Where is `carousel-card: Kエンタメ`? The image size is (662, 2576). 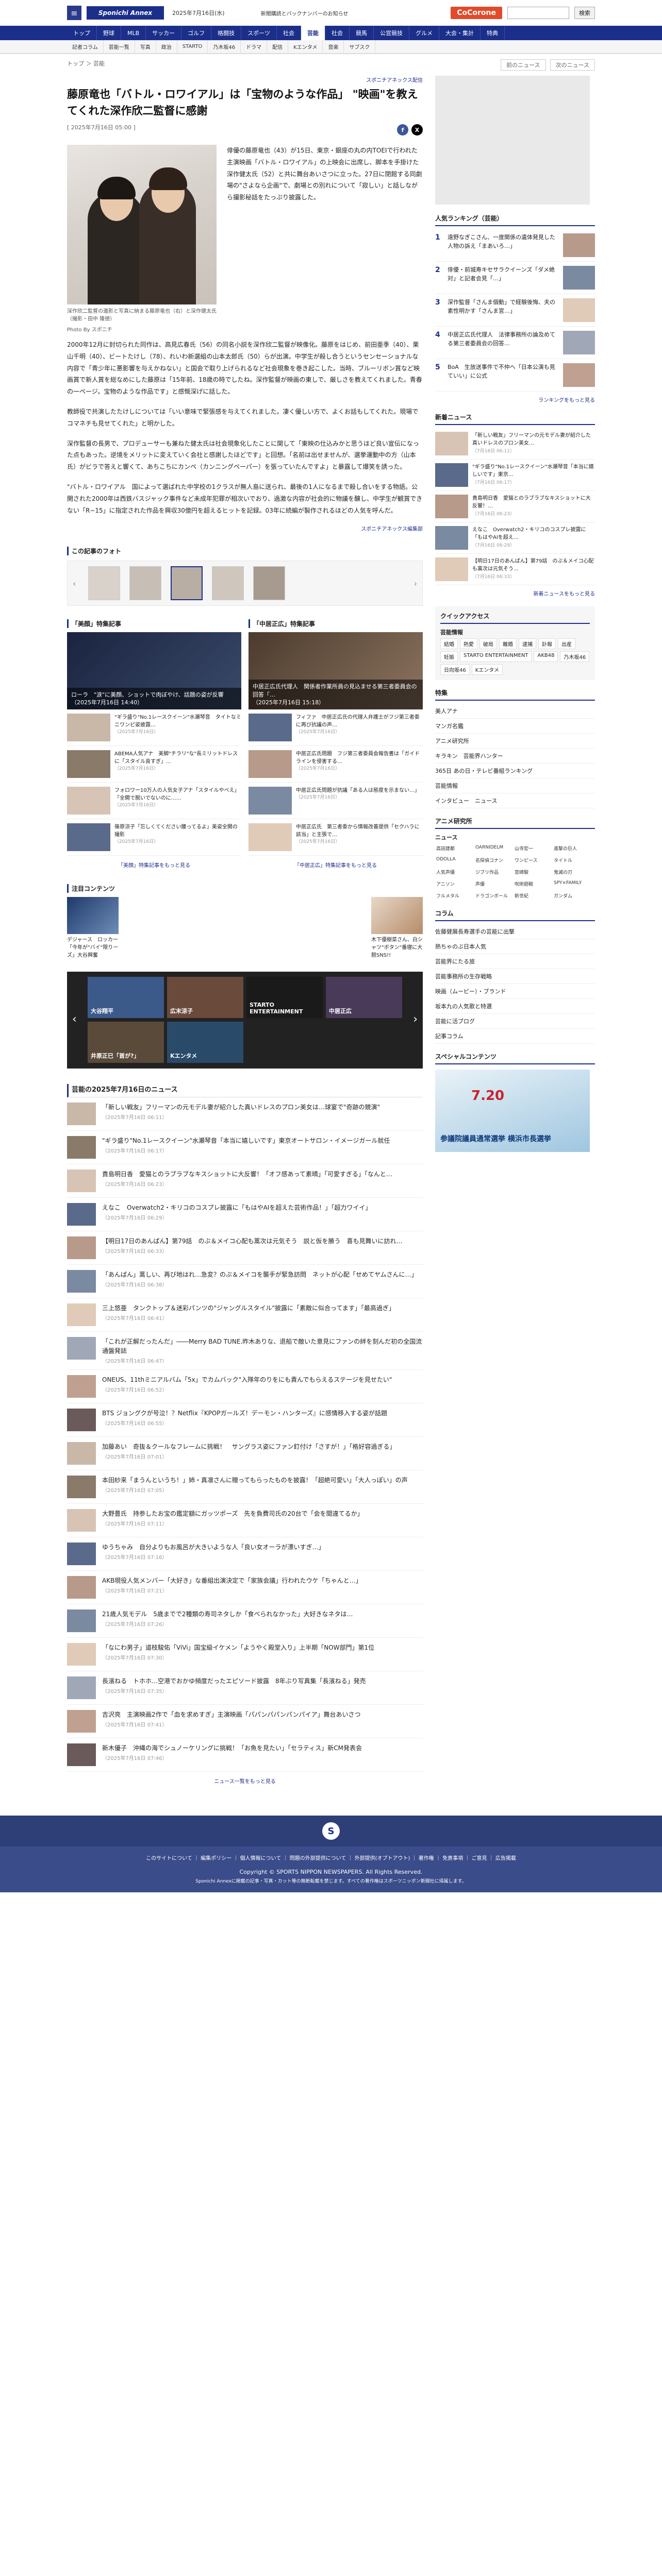
carousel-card: Kエンタメ is located at coordinates (205, 1042).